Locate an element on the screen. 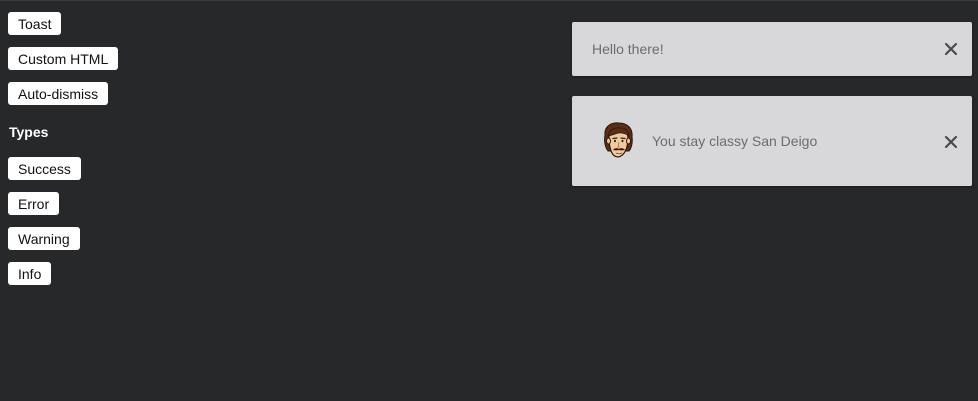 The image size is (978, 401). toast-notification-with-avatar: You stay classy San Deigo is located at coordinates (772, 141).